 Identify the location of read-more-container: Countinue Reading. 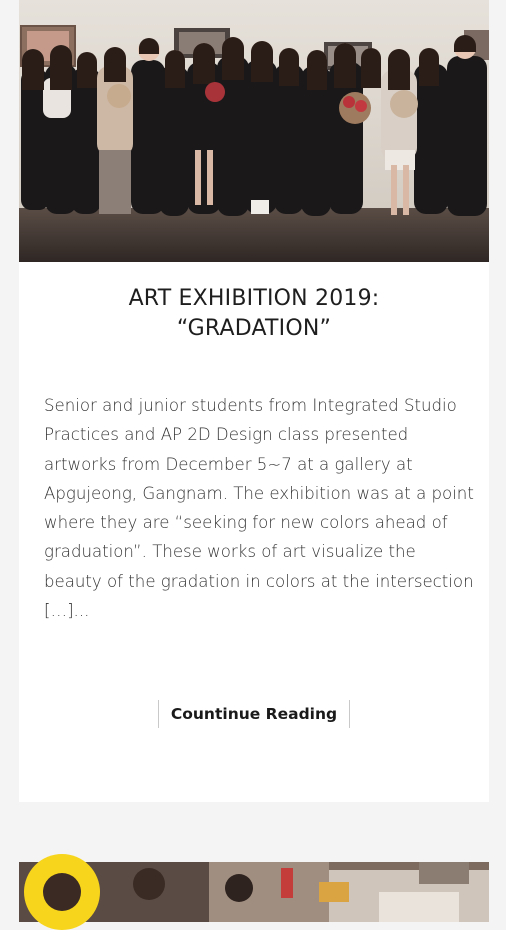
(254, 714).